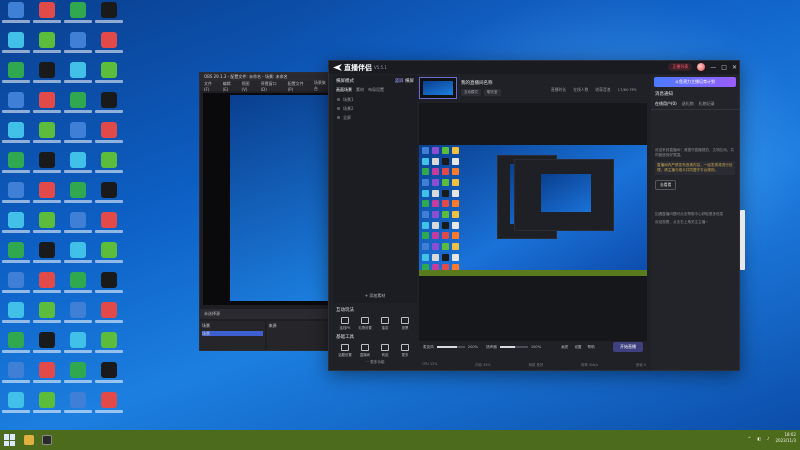 Image resolution: width=800 pixels, height=450 pixels. Describe the element at coordinates (405, 350) in the screenshot. I see `tool-more: 更多` at that location.